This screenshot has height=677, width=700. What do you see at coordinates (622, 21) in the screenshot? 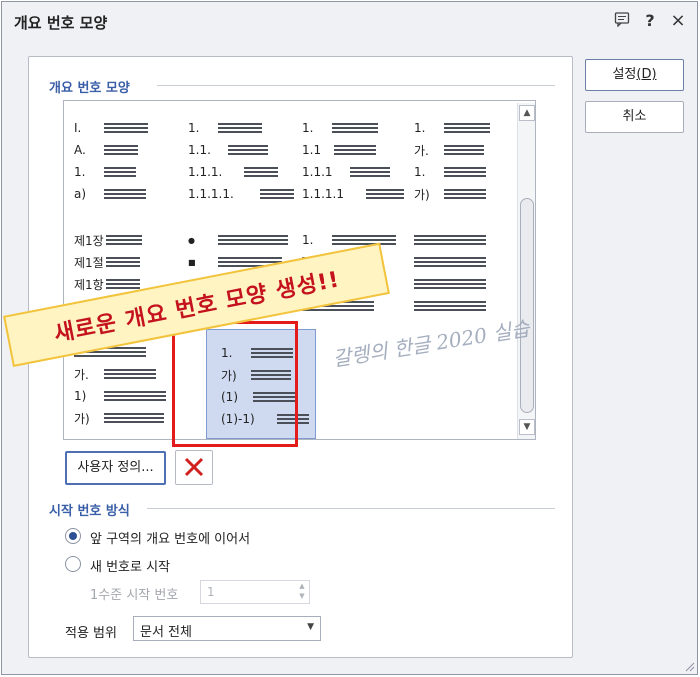
I see `comment-icon` at bounding box center [622, 21].